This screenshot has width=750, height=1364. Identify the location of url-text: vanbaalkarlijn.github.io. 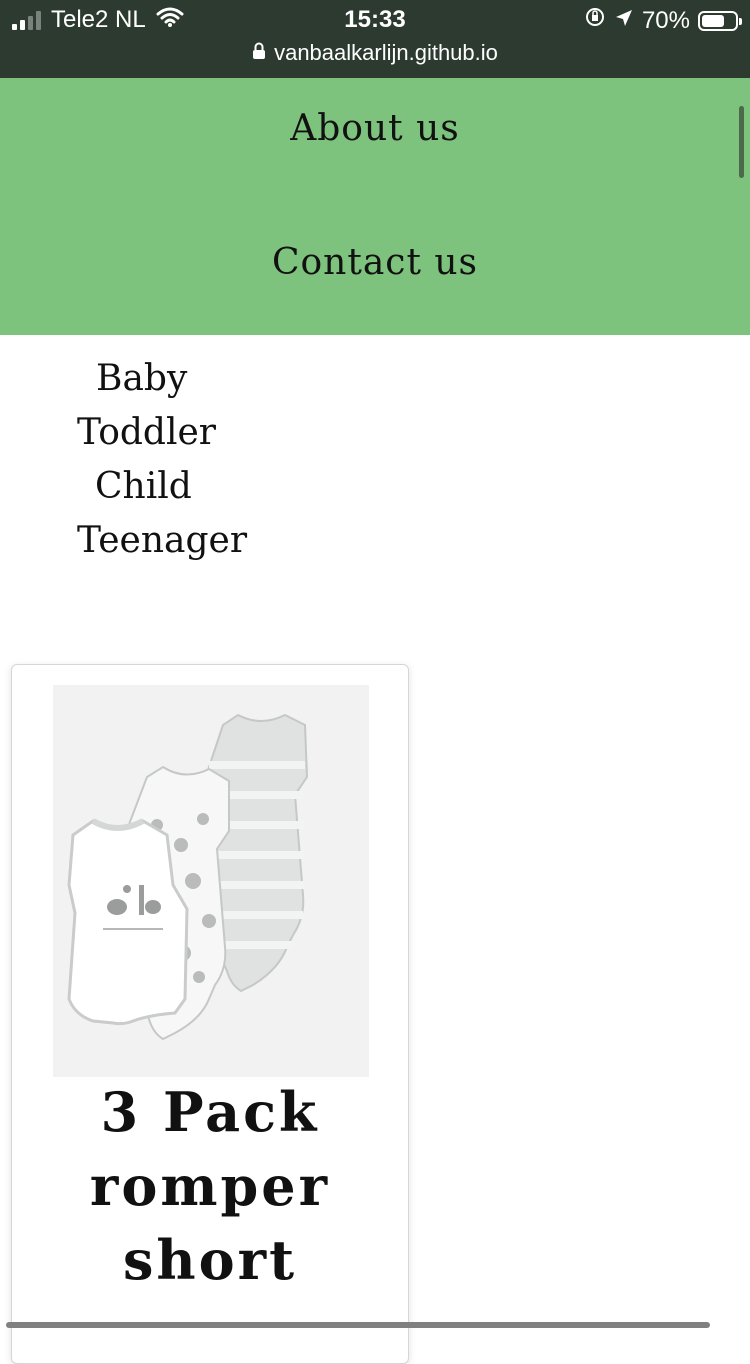
(386, 52).